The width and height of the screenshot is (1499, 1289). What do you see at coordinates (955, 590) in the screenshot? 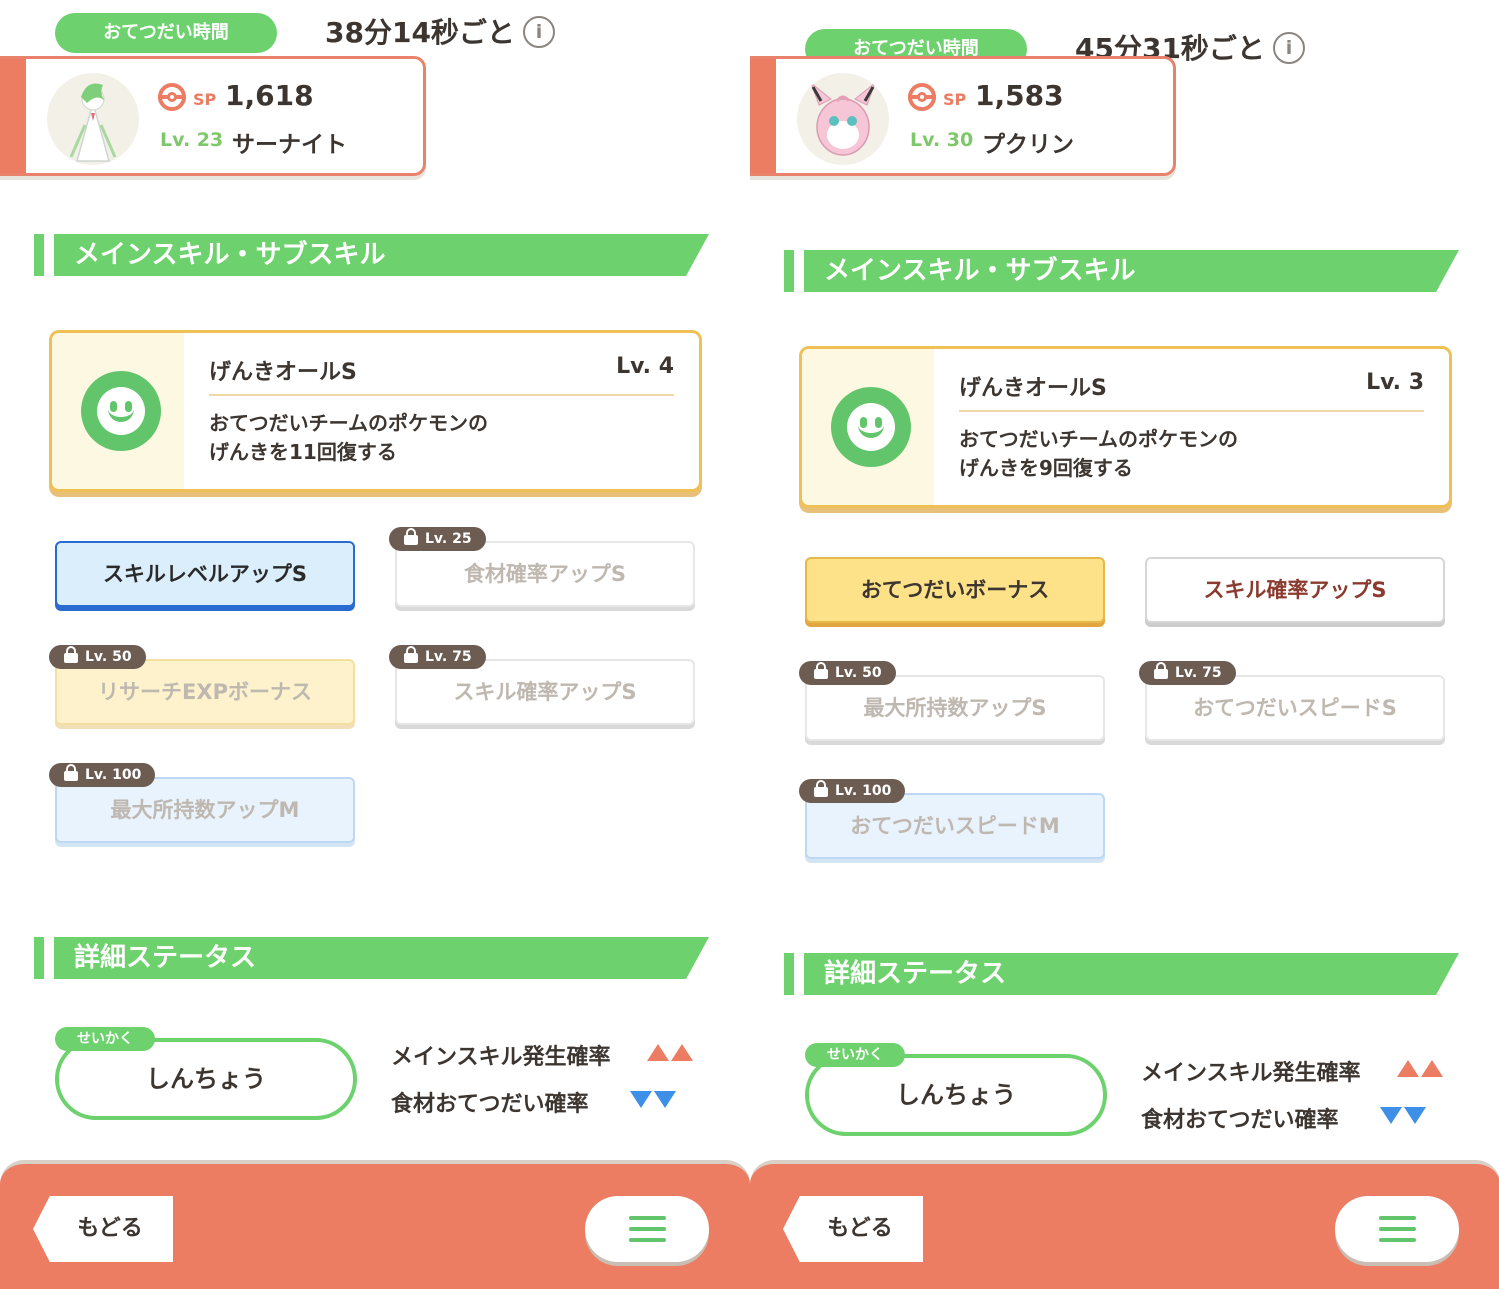
I see `subskill-button: おてつだいボーナス` at bounding box center [955, 590].